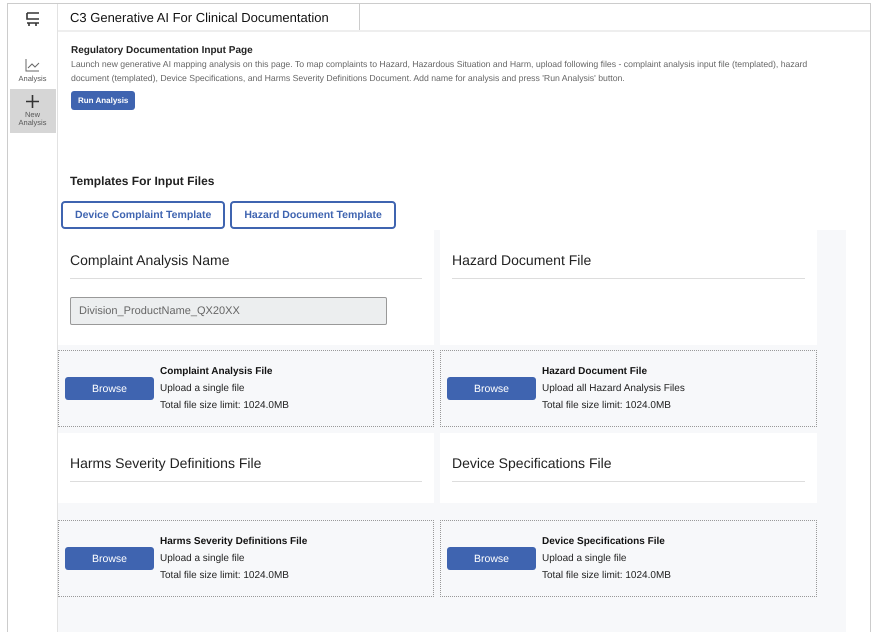 Image resolution: width=872 pixels, height=632 pixels. I want to click on run-analysis-button: Run Analysis, so click(103, 100).